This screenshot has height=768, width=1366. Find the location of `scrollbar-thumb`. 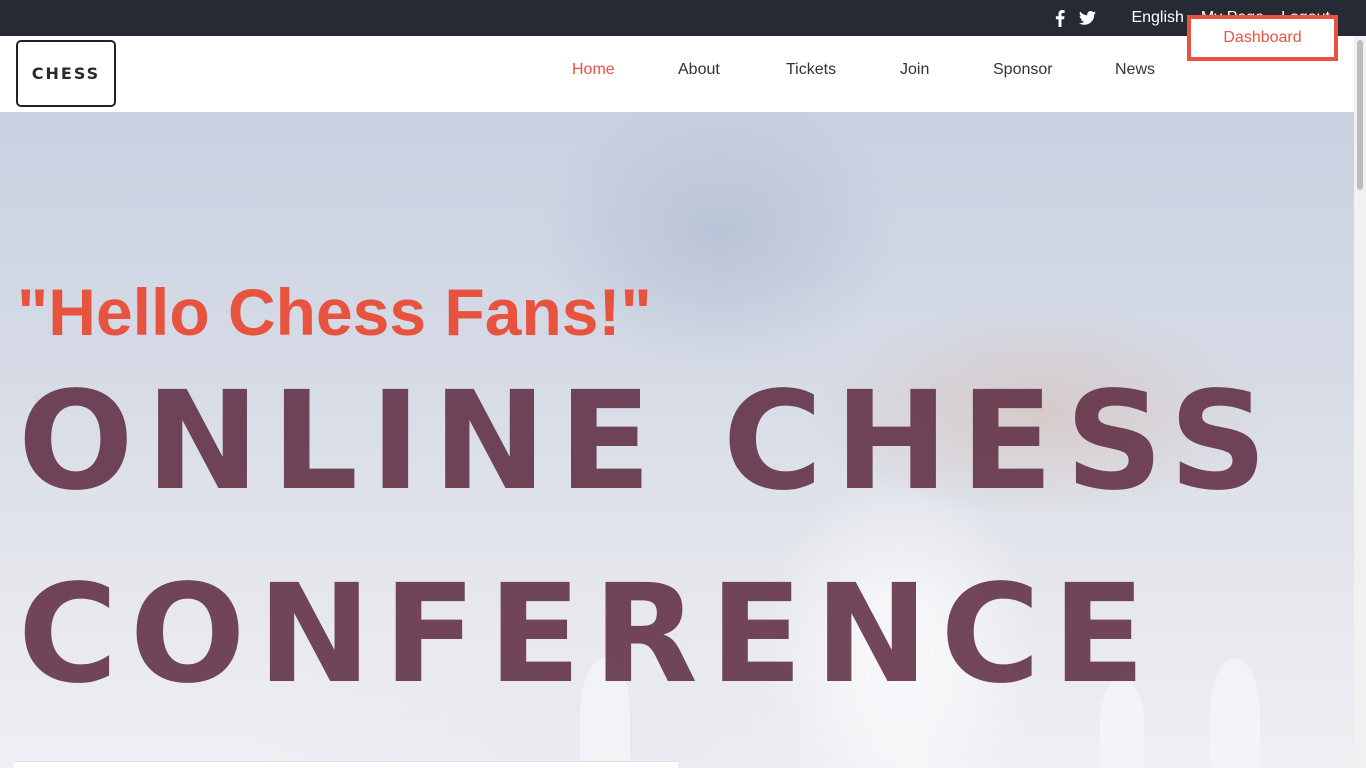

scrollbar-thumb is located at coordinates (1360, 115).